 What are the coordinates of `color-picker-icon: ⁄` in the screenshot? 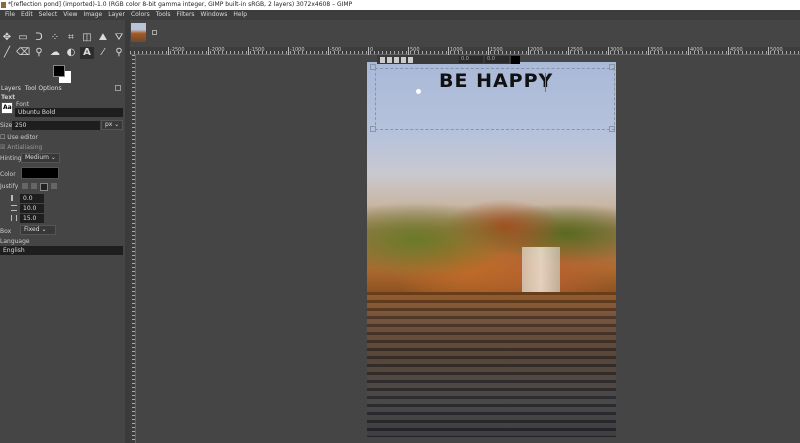 It's located at (103, 53).